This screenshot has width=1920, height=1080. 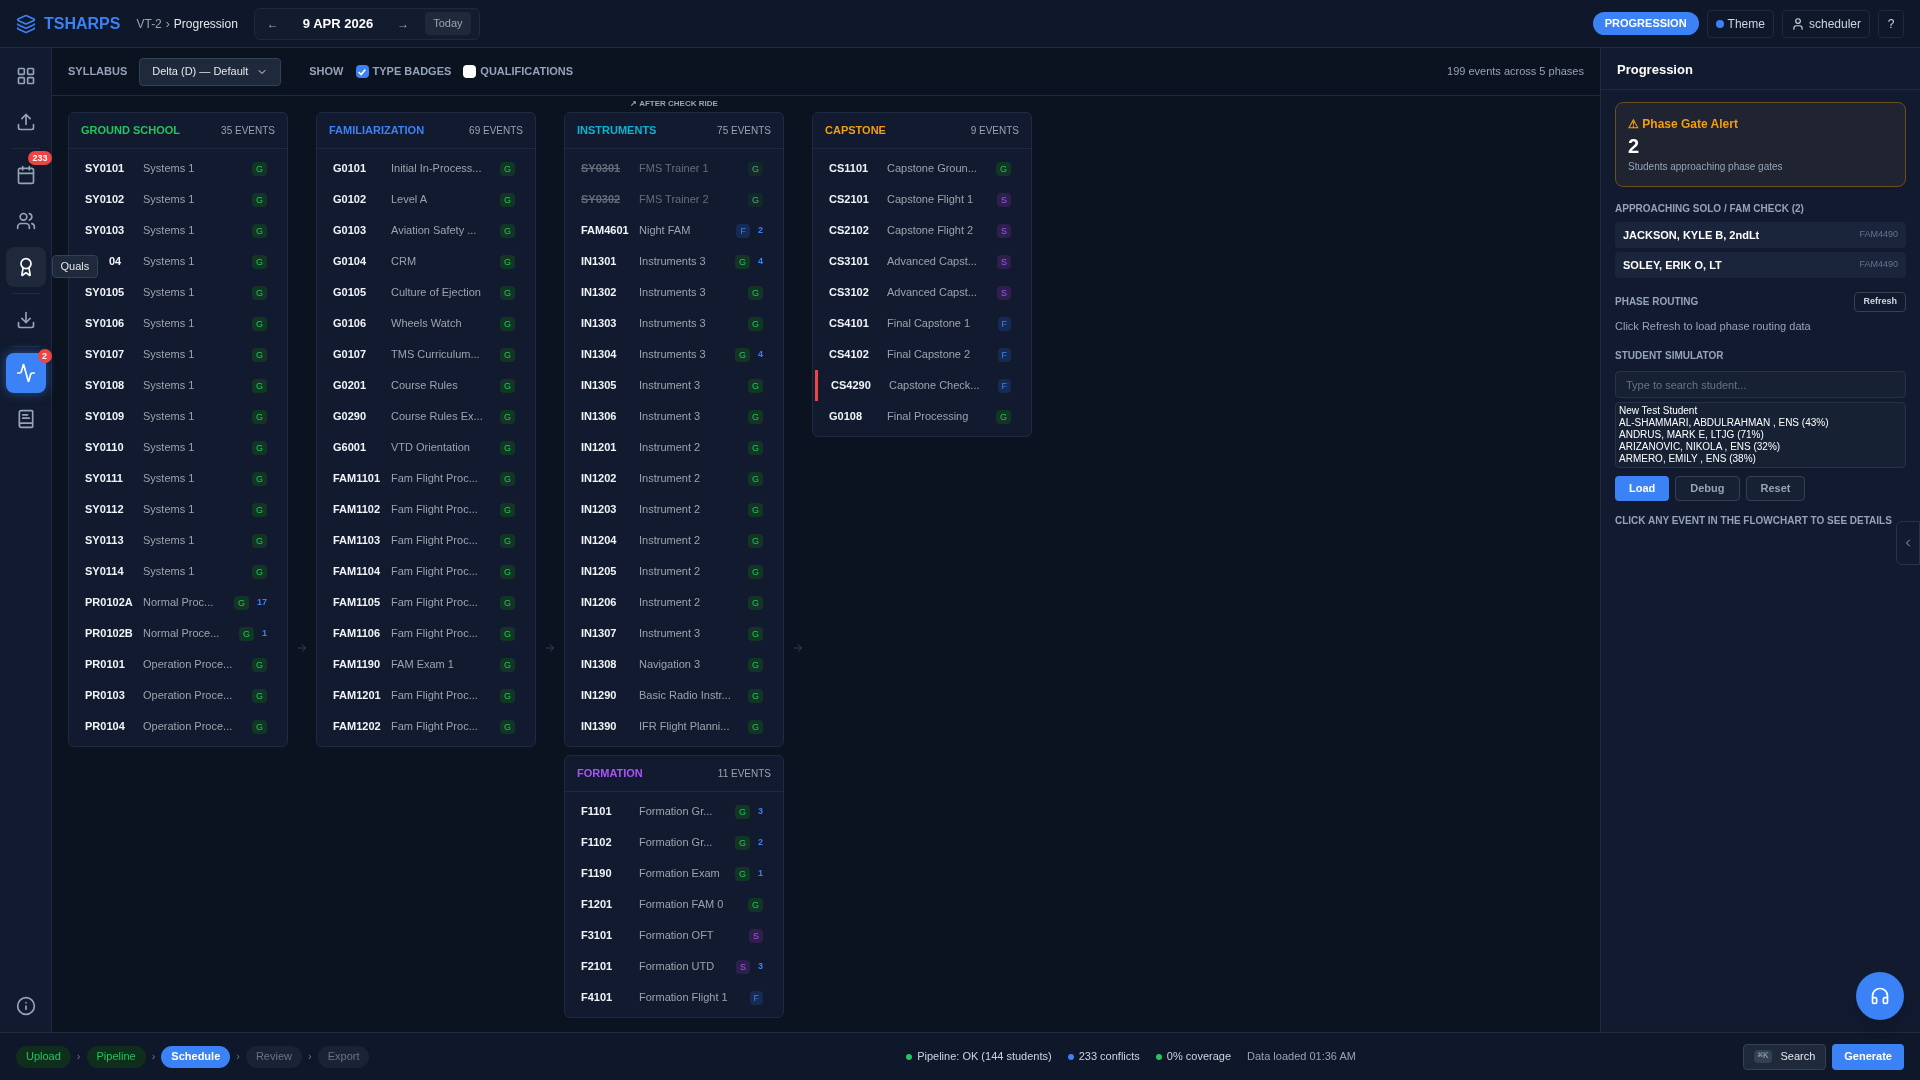 What do you see at coordinates (109, 603) in the screenshot?
I see `event-code: PR0102A` at bounding box center [109, 603].